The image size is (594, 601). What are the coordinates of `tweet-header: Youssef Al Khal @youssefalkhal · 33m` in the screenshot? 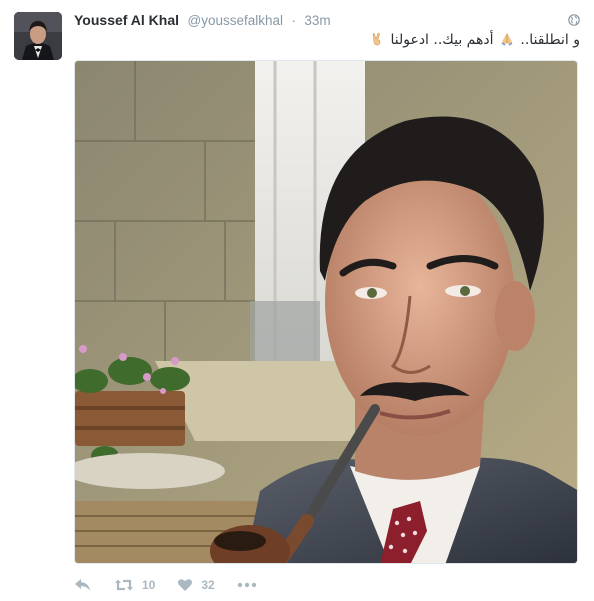 It's located at (314, 22).